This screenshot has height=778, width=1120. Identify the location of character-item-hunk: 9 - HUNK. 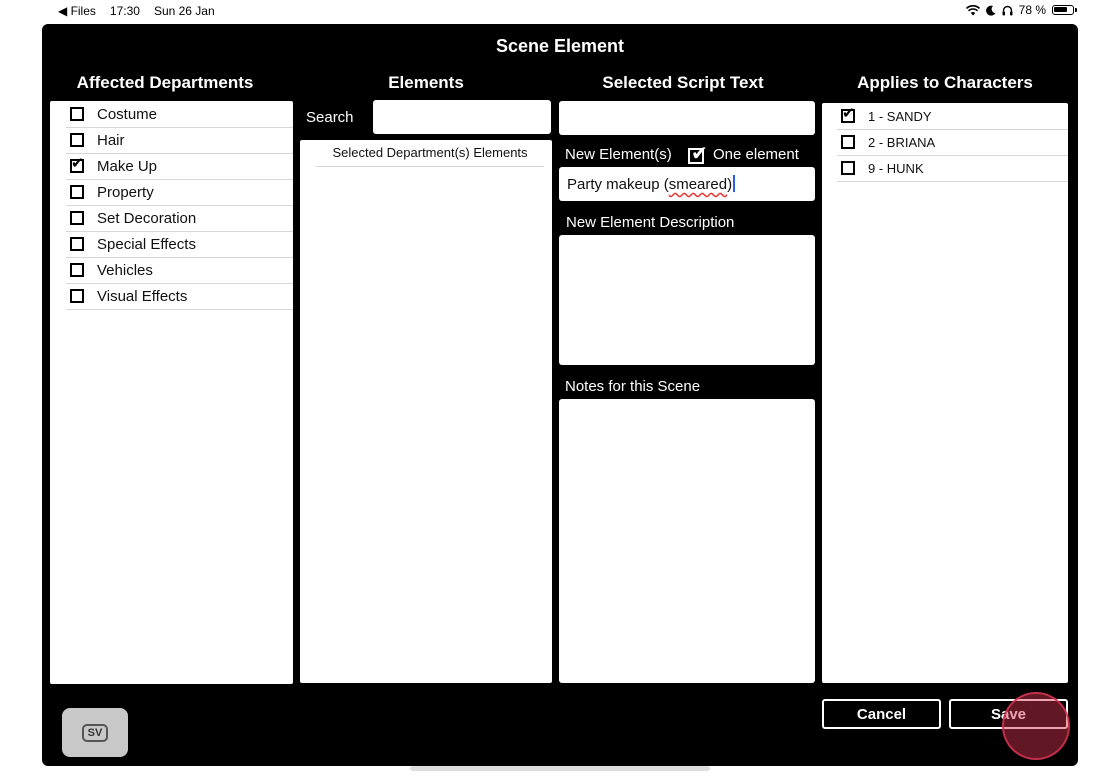
(952, 168).